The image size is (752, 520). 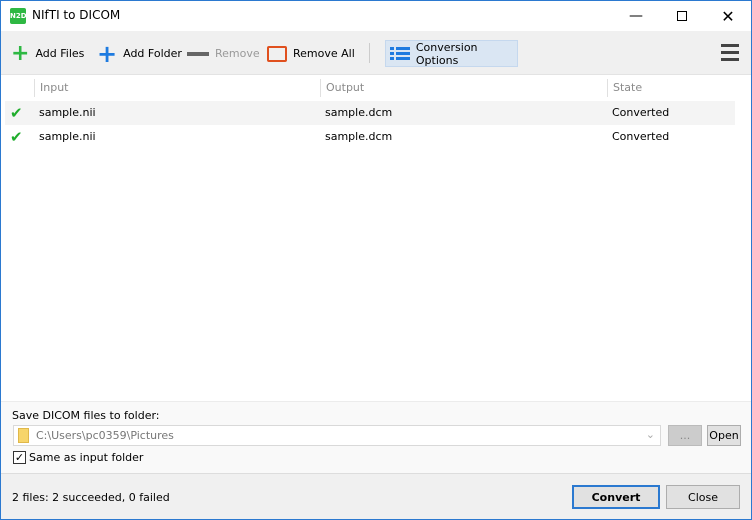 I want to click on app-icon: N2D, so click(x=18, y=16).